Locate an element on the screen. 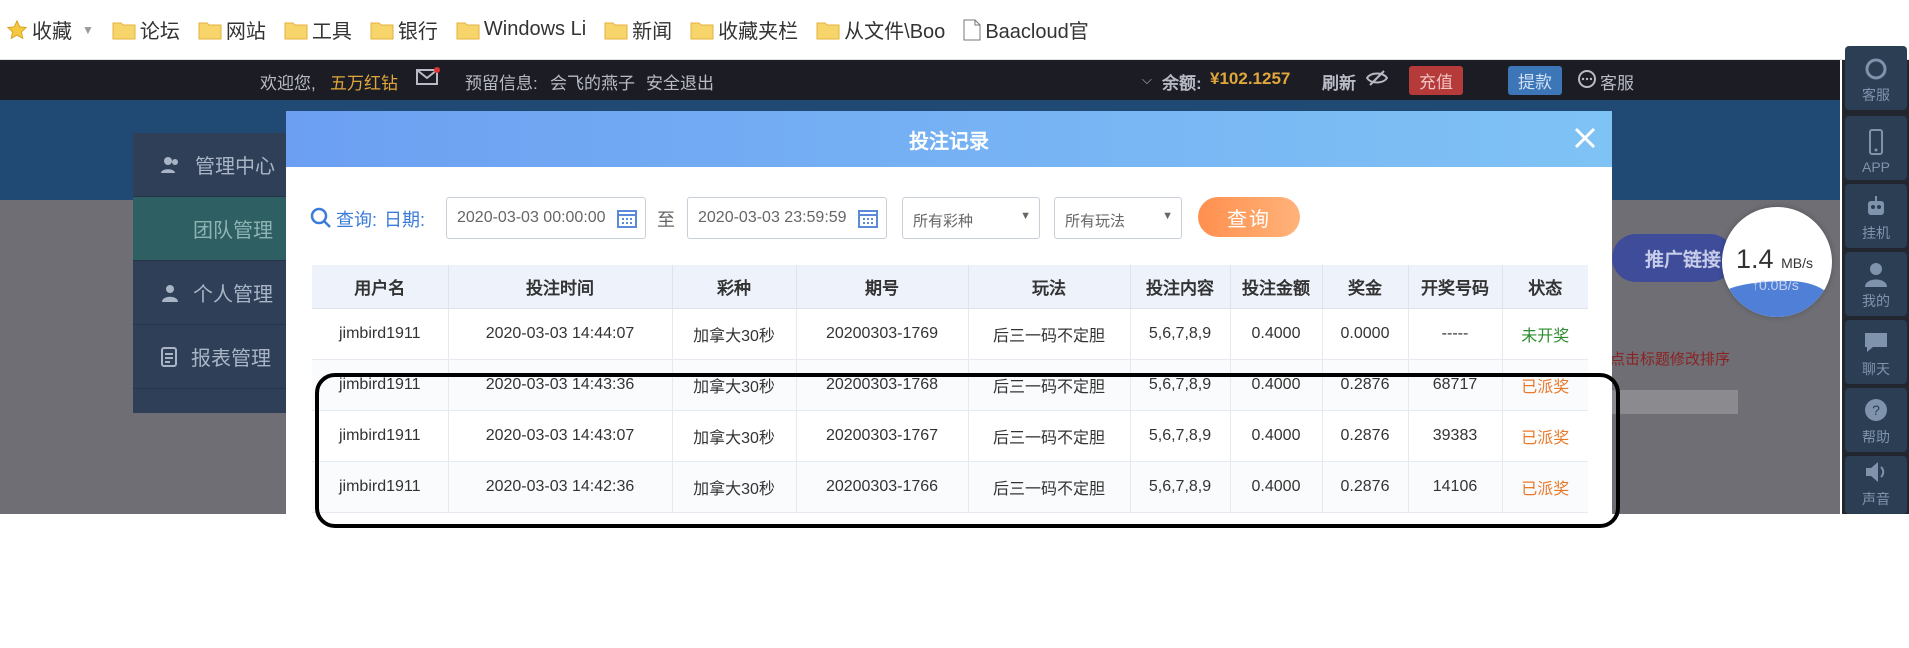  column-header: 状态 is located at coordinates (1545, 287).